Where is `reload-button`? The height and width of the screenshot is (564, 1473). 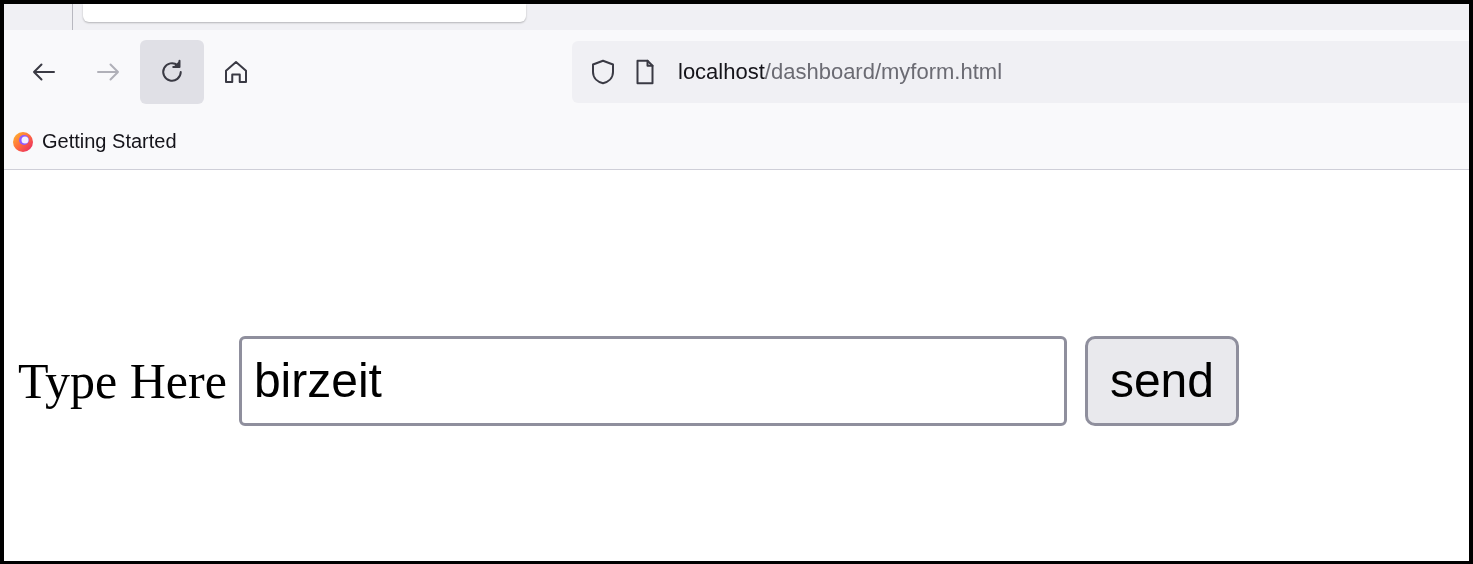
reload-button is located at coordinates (172, 72).